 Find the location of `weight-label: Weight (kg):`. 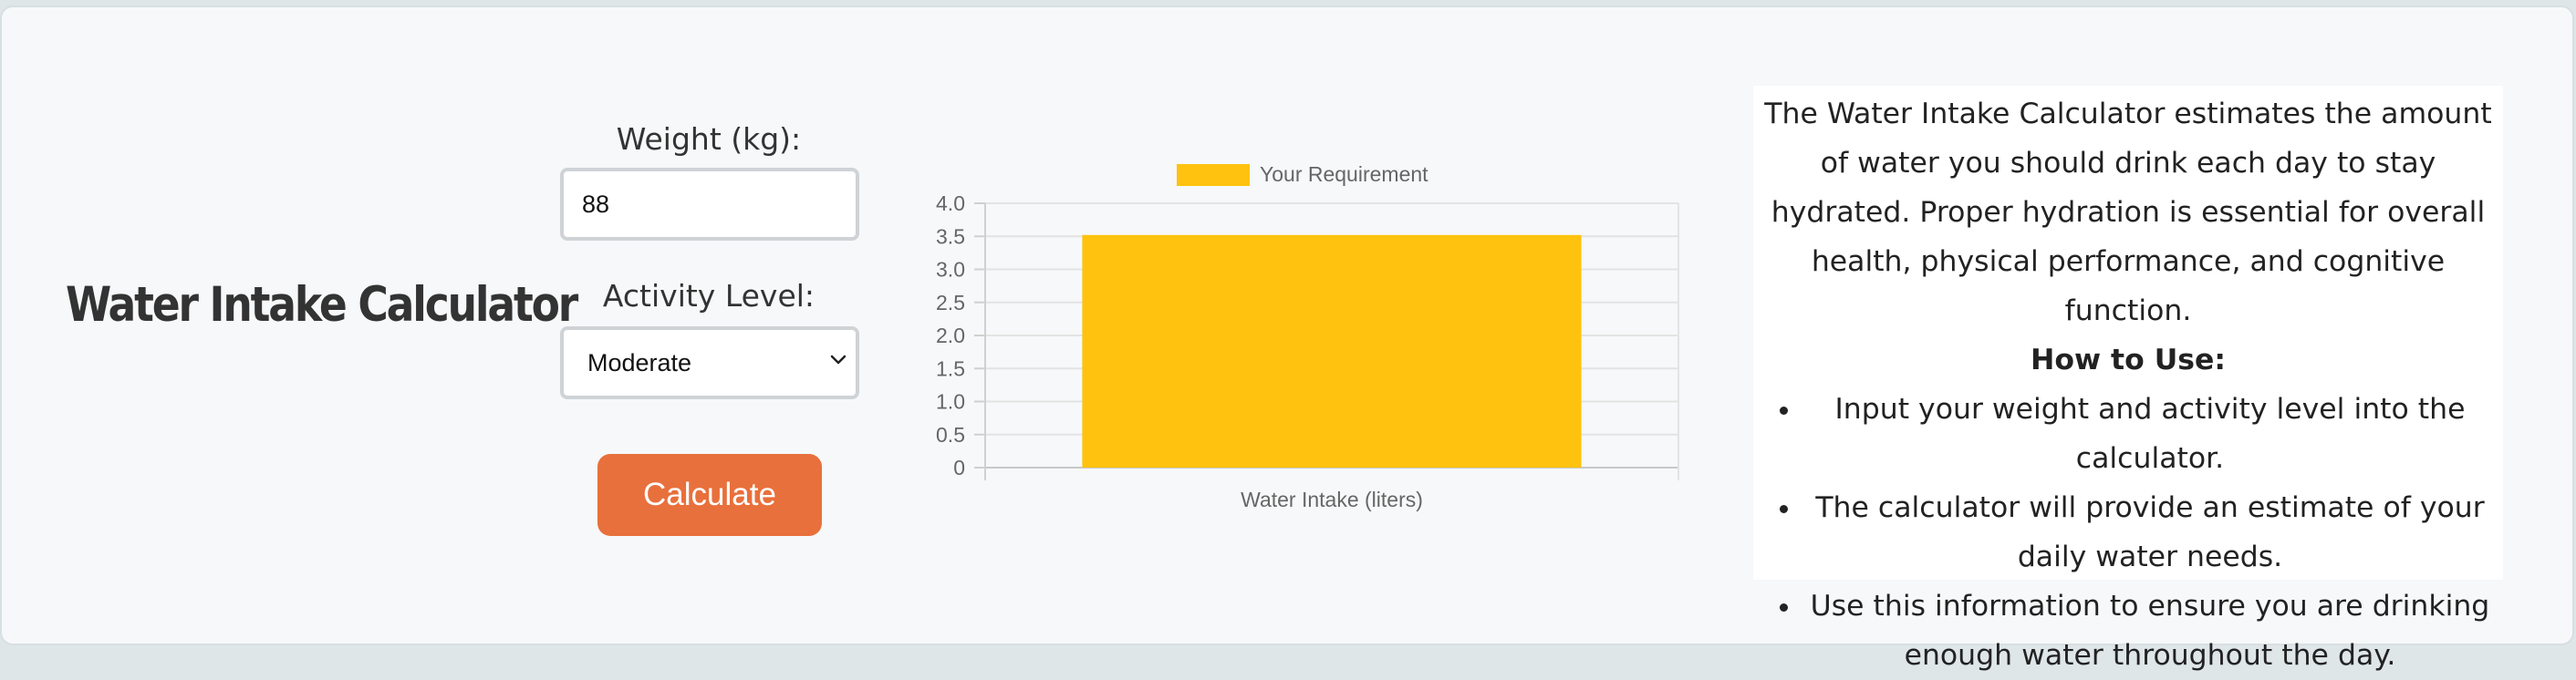

weight-label: Weight (kg): is located at coordinates (709, 139).